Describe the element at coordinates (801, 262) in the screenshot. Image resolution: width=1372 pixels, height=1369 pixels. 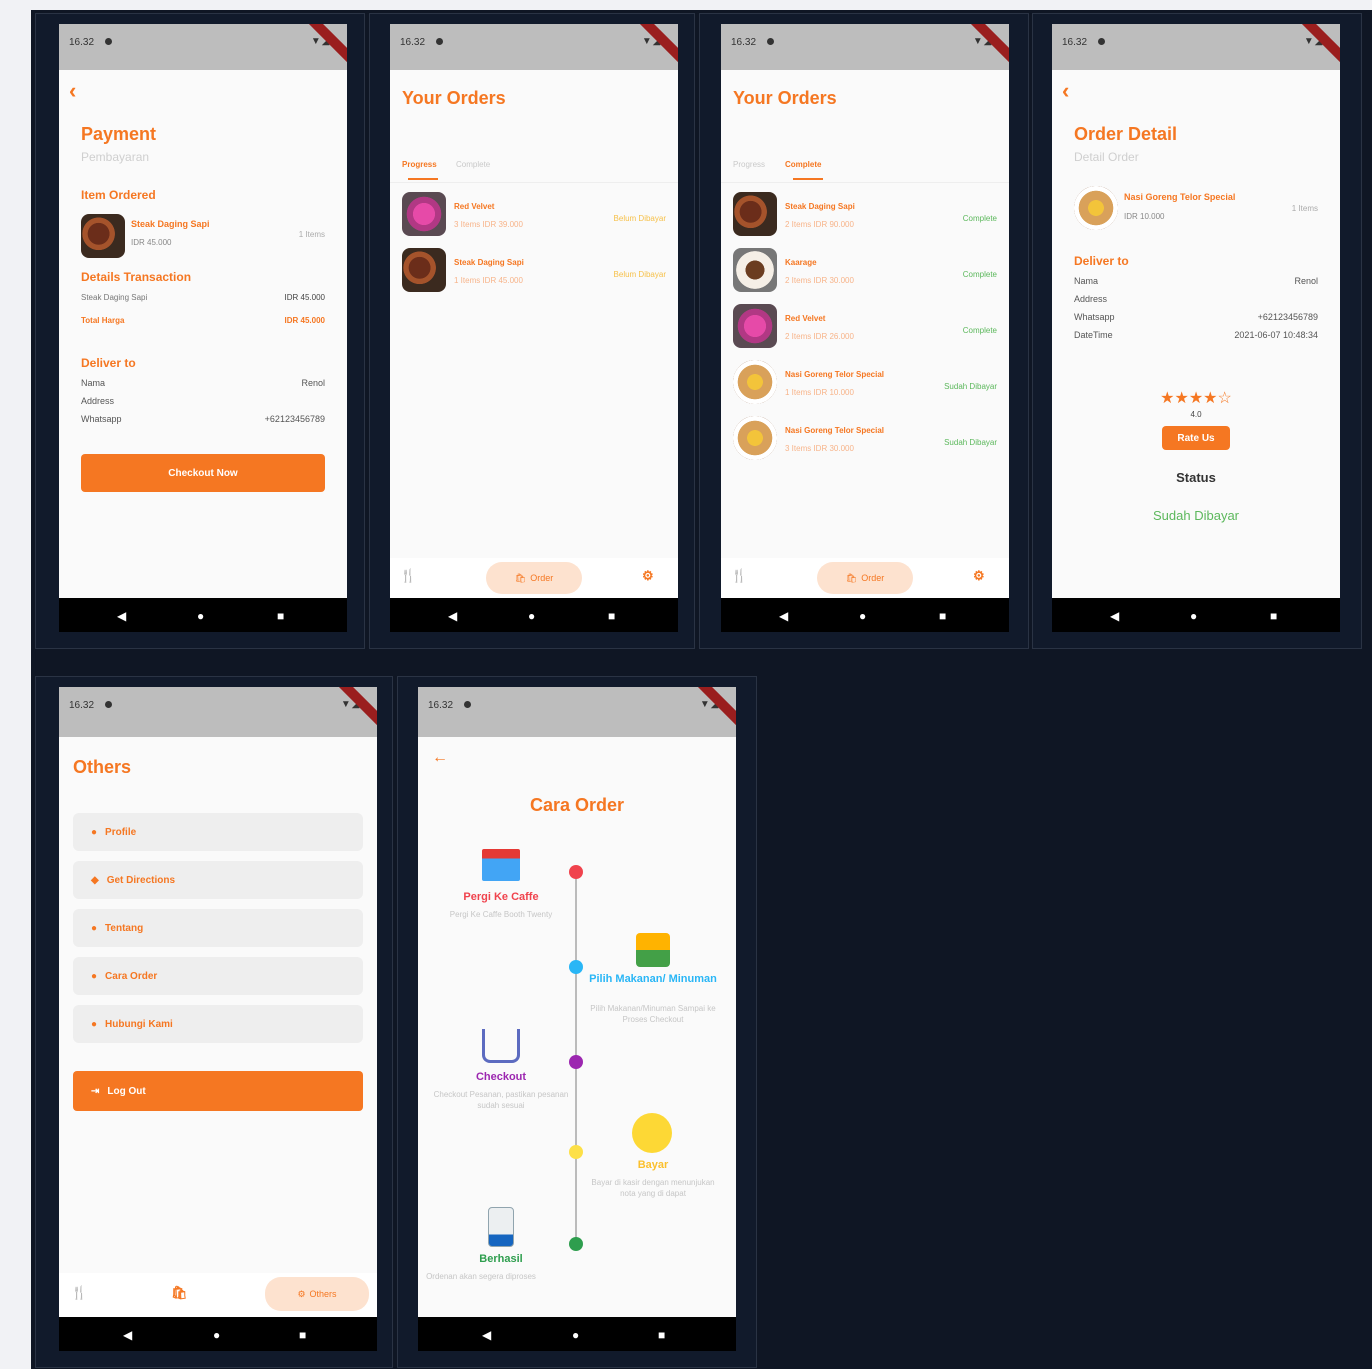
I see `order-name: Kaarage` at that location.